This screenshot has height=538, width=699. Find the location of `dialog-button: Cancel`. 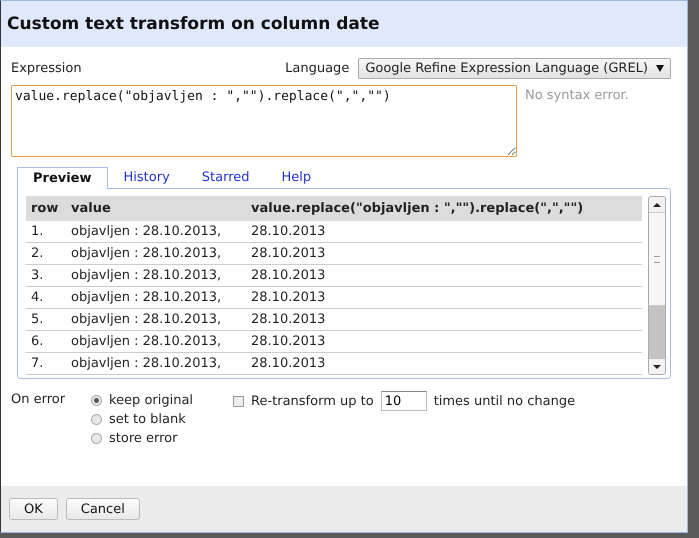

dialog-button: Cancel is located at coordinates (103, 509).